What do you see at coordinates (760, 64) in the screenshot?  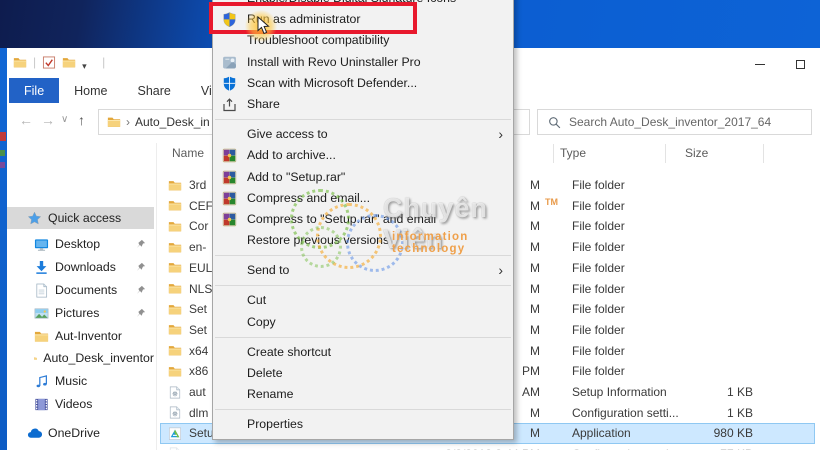 I see `minimize-button` at bounding box center [760, 64].